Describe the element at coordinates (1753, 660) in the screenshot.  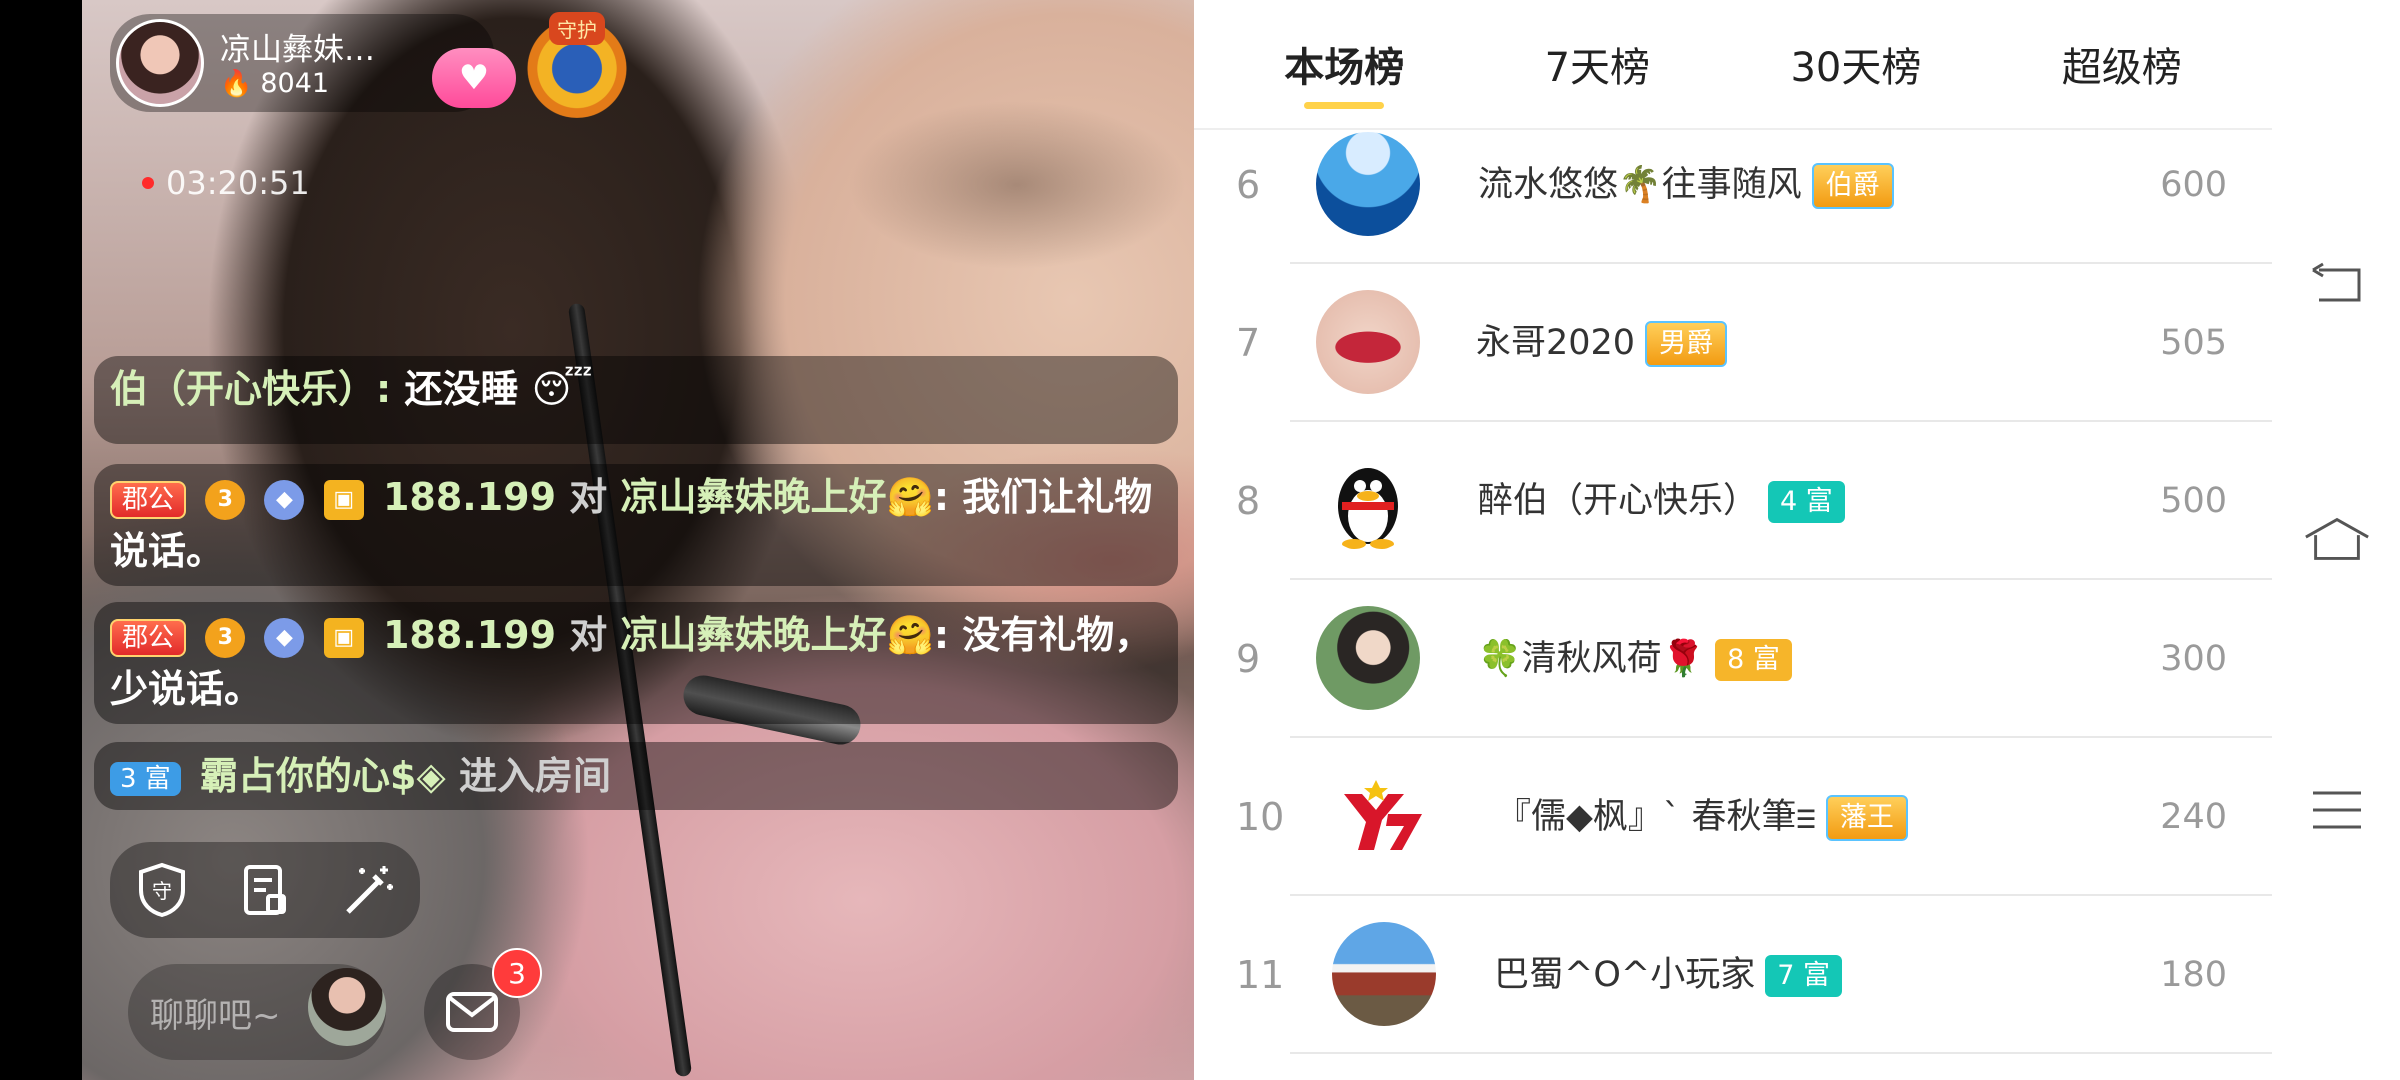
I see `rich-badge: 8 富` at that location.